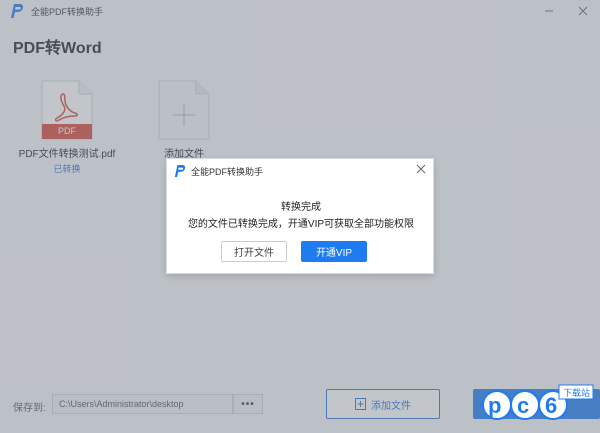  I want to click on svg-text: c, so click(523, 405).